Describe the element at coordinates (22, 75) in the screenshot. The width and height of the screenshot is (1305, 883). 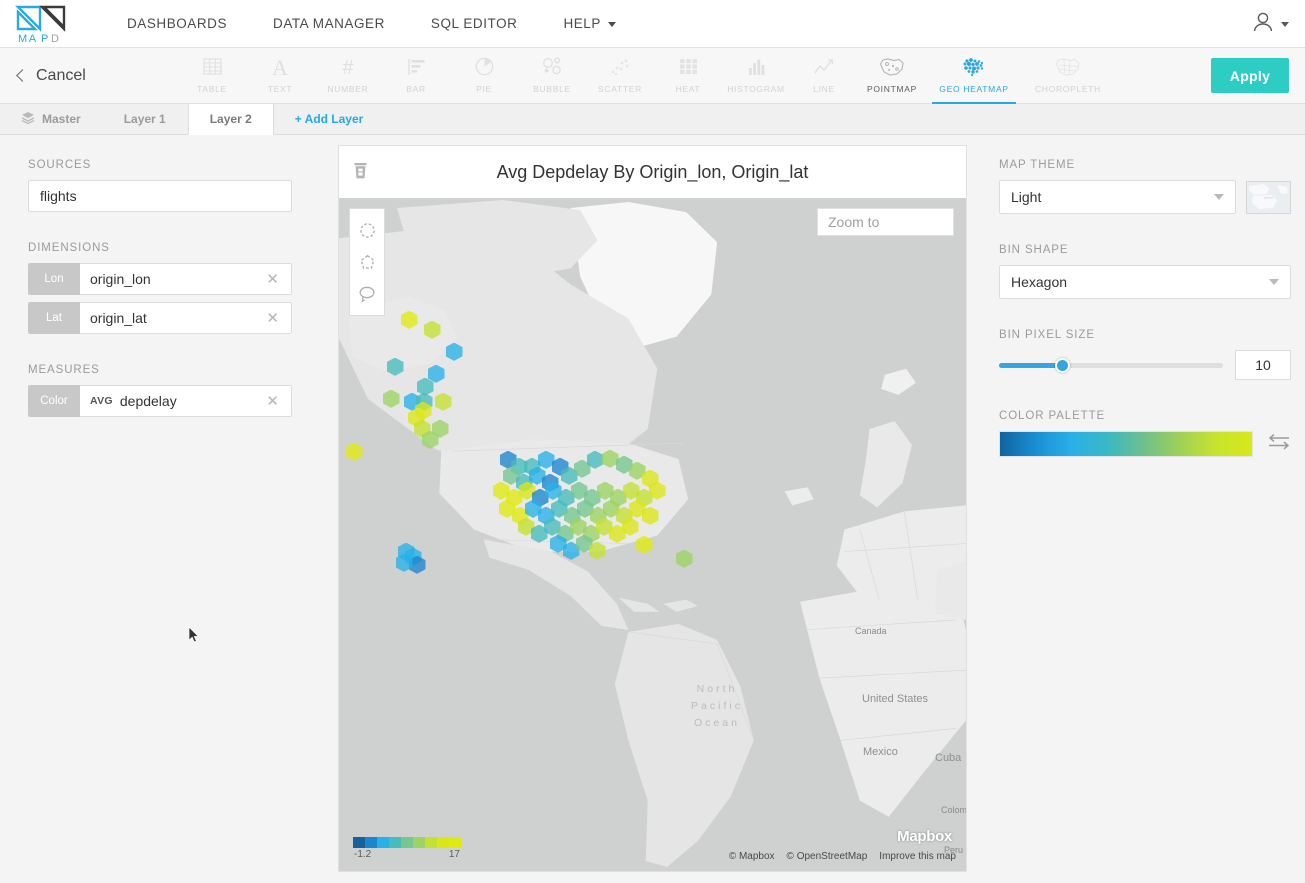
I see `chevron-left-icon` at that location.